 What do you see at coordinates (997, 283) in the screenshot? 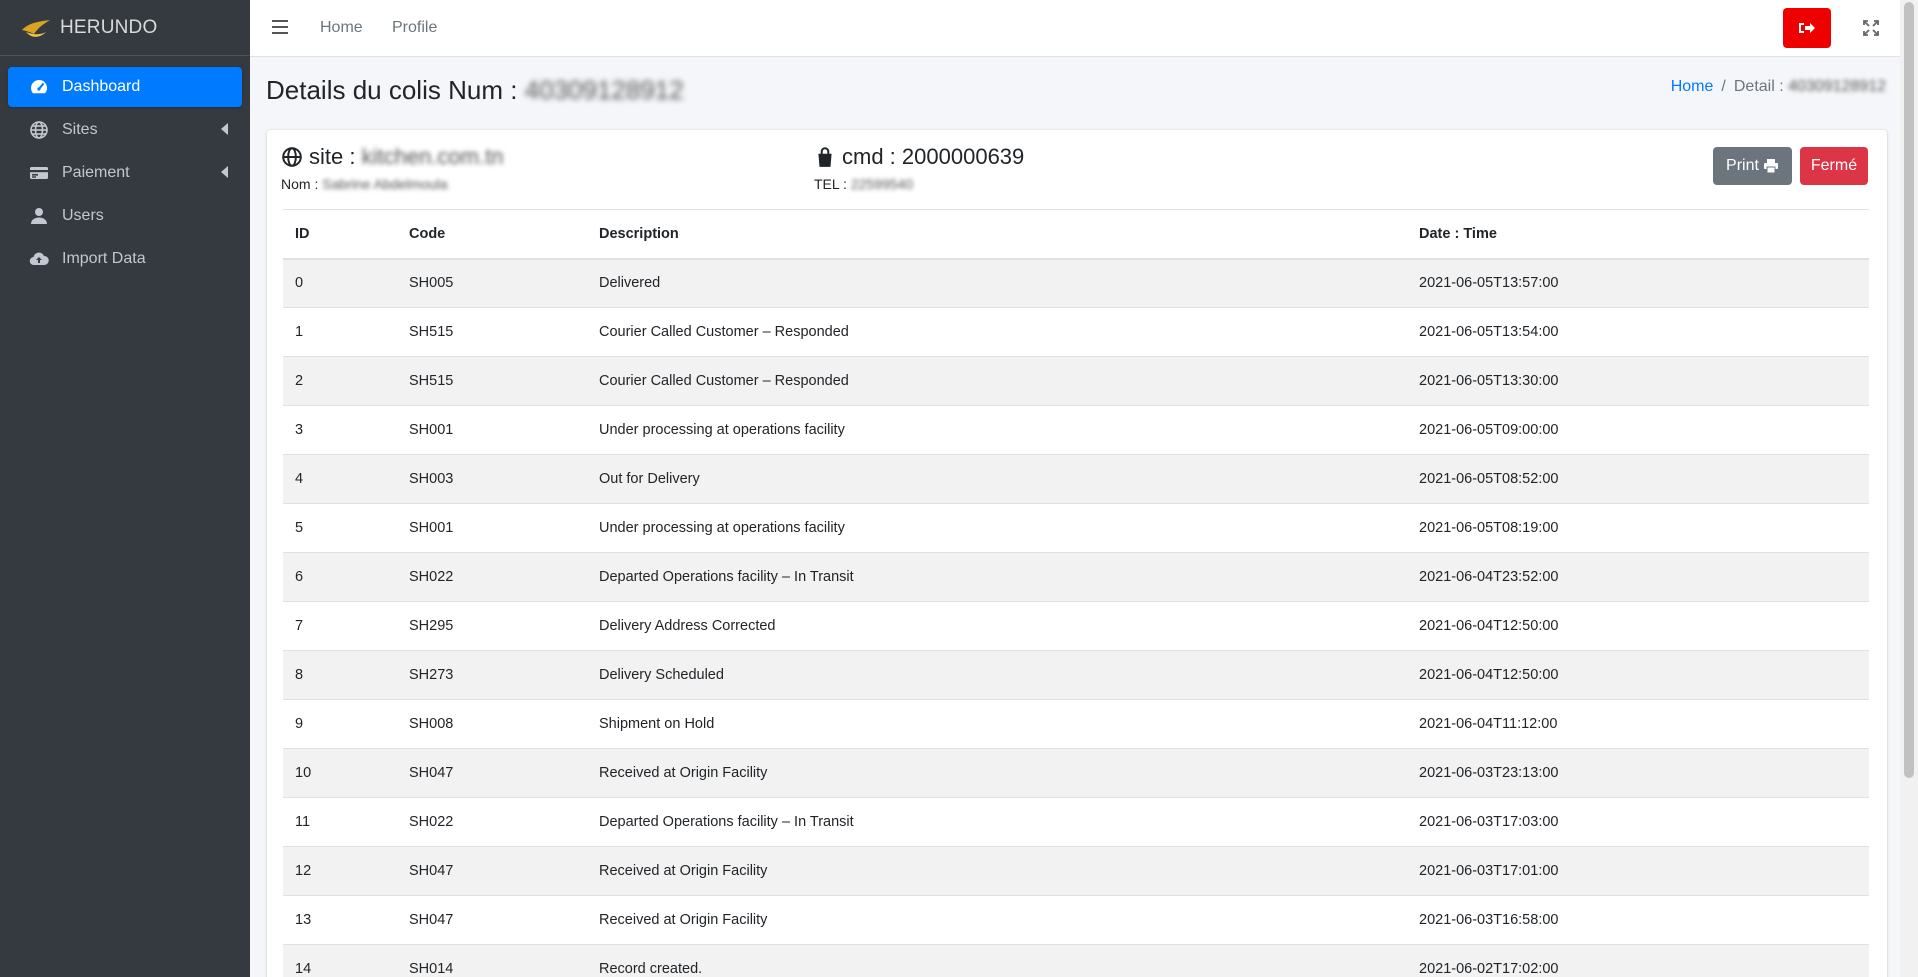
I see `cell-description: Delivered` at bounding box center [997, 283].